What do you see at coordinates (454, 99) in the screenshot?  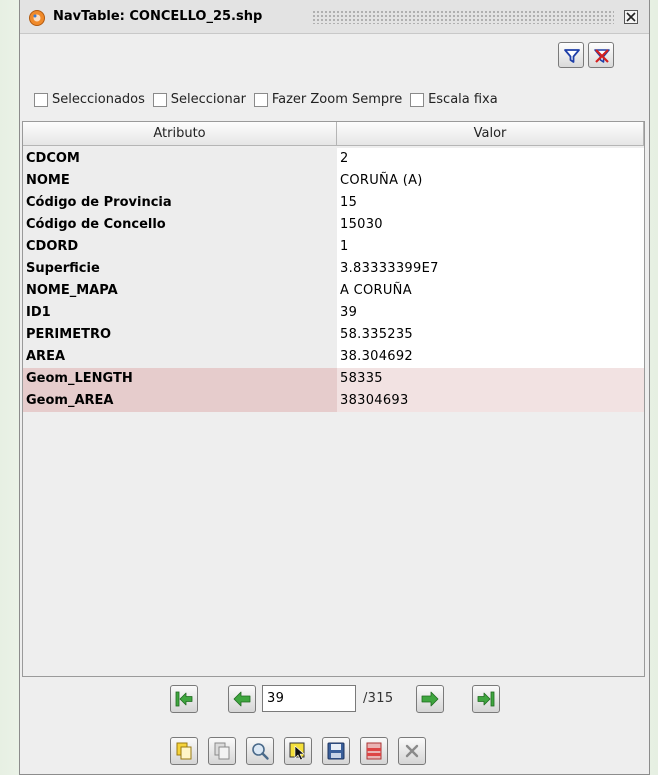 I see `option-escala-fixa: Escala fixa` at bounding box center [454, 99].